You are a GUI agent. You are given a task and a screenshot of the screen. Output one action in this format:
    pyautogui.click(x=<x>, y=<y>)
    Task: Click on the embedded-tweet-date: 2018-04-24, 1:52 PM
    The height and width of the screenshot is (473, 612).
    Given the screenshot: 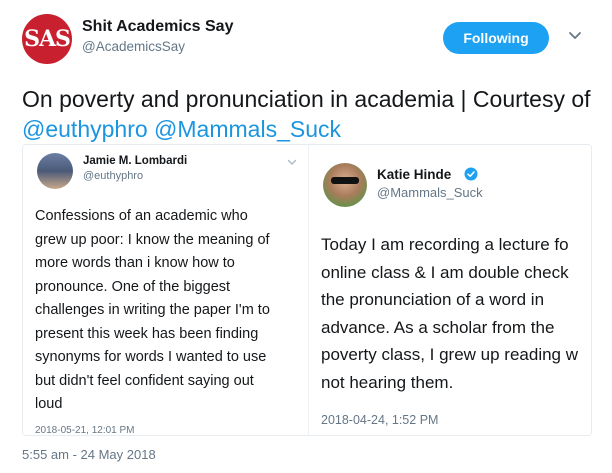 What is the action you would take?
    pyautogui.click(x=380, y=420)
    